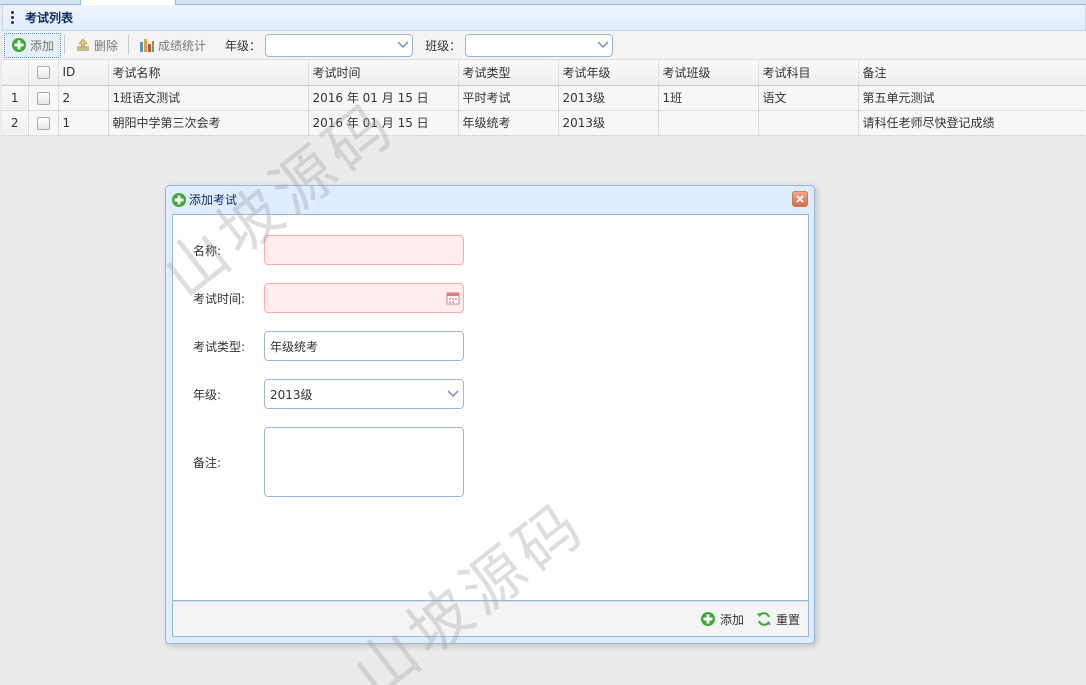  I want to click on cell-subject: 语文, so click(808, 98).